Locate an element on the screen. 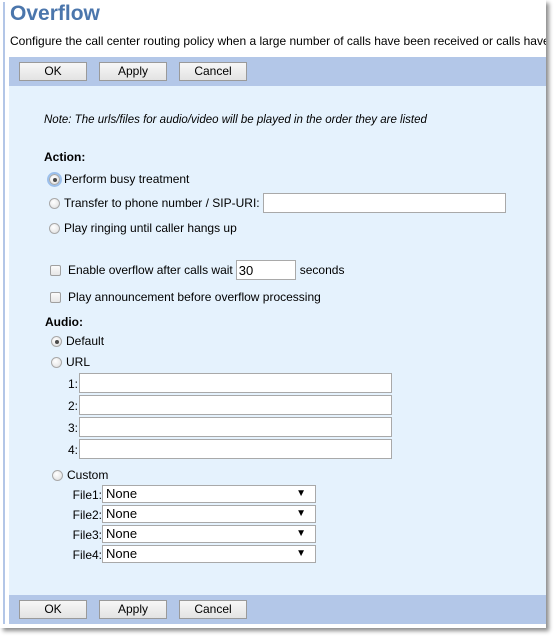  top-toolbar: OK Apply Cancel is located at coordinates (277, 71).